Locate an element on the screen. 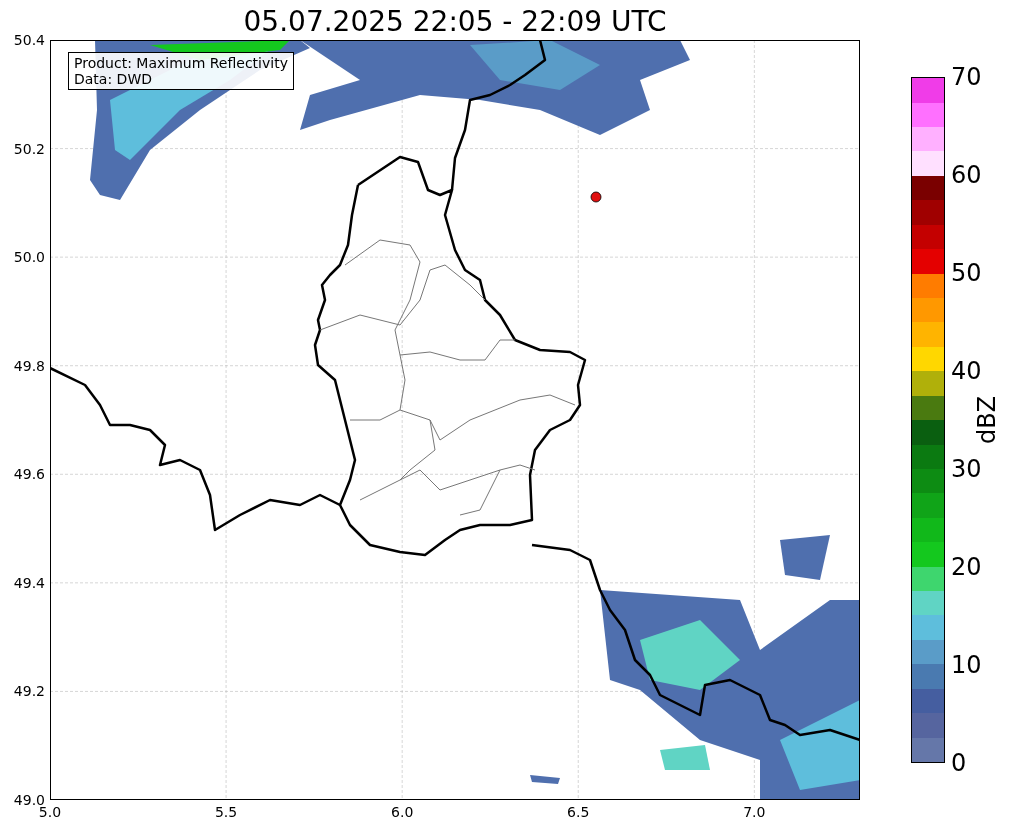 Image resolution: width=1023 pixels, height=834 pixels. axis-tick-label: 6.5 is located at coordinates (578, 812).